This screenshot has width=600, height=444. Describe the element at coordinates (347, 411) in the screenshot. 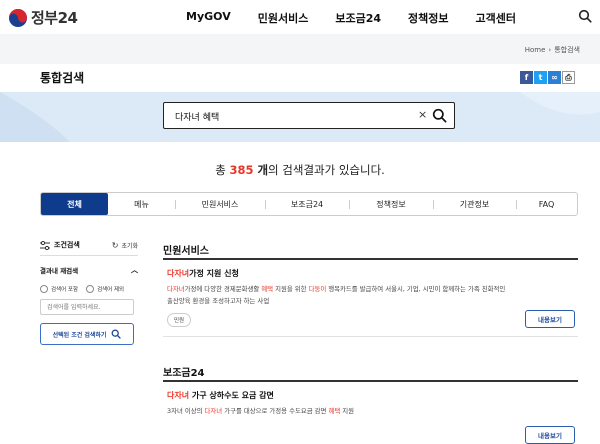

I see `desc-part: 지원` at that location.